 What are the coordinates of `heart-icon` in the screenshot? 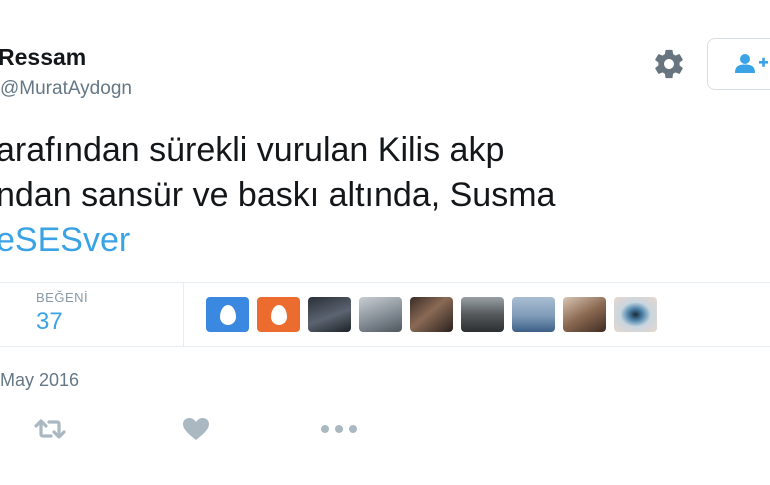 It's located at (196, 429).